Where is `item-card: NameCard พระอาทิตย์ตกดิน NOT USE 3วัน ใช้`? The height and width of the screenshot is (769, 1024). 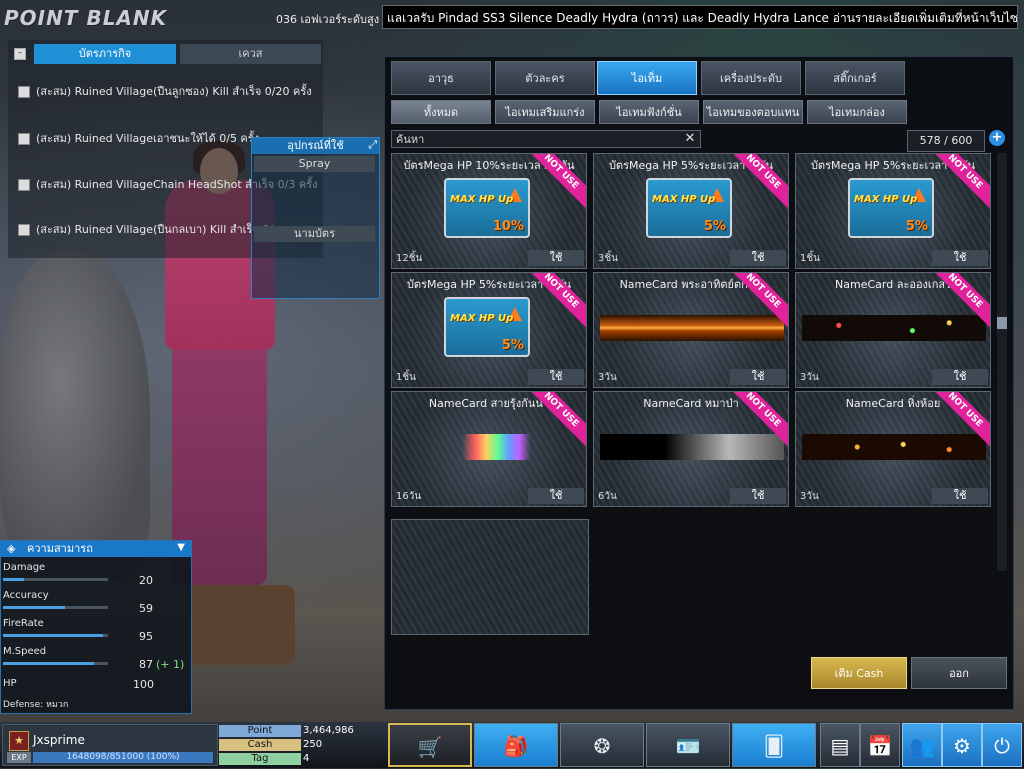 item-card: NameCard พระอาทิตย์ตกดิน NOT USE 3วัน ใช้ is located at coordinates (691, 330).